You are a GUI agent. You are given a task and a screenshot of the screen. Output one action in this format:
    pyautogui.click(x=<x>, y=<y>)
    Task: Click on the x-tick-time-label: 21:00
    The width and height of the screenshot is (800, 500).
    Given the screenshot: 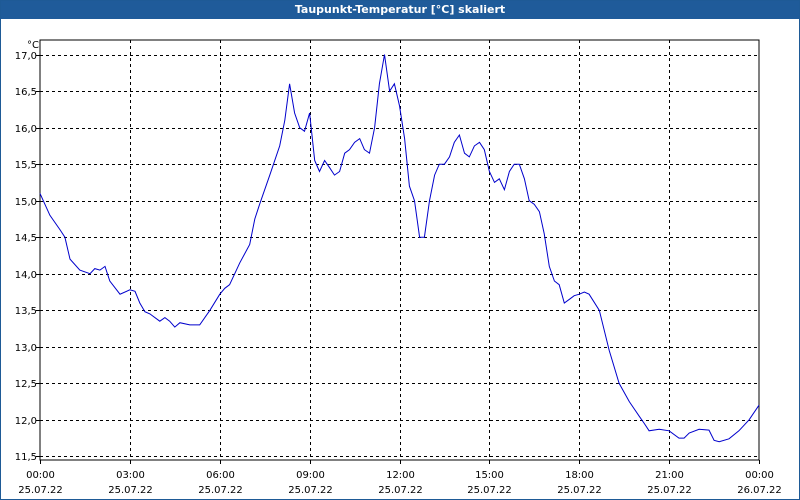 What is the action you would take?
    pyautogui.click(x=669, y=475)
    